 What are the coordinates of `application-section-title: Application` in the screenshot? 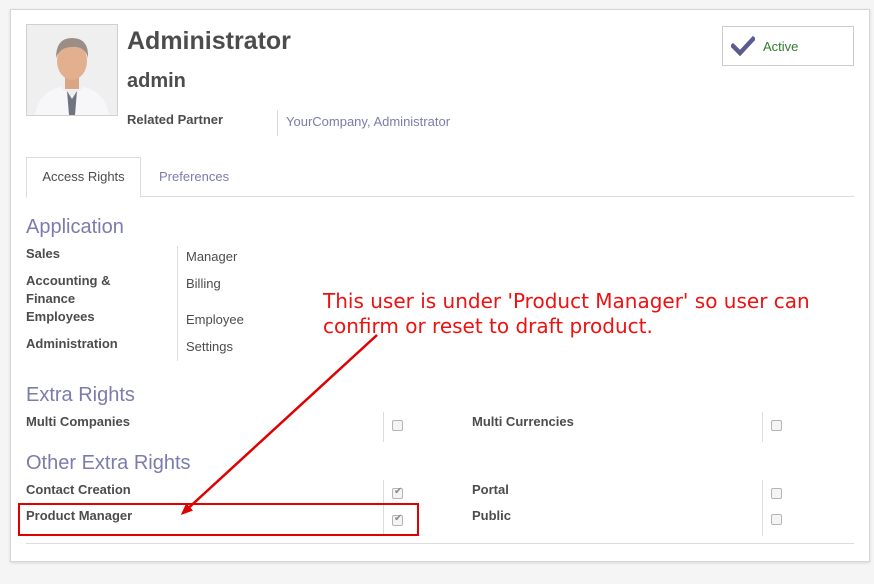 It's located at (75, 227).